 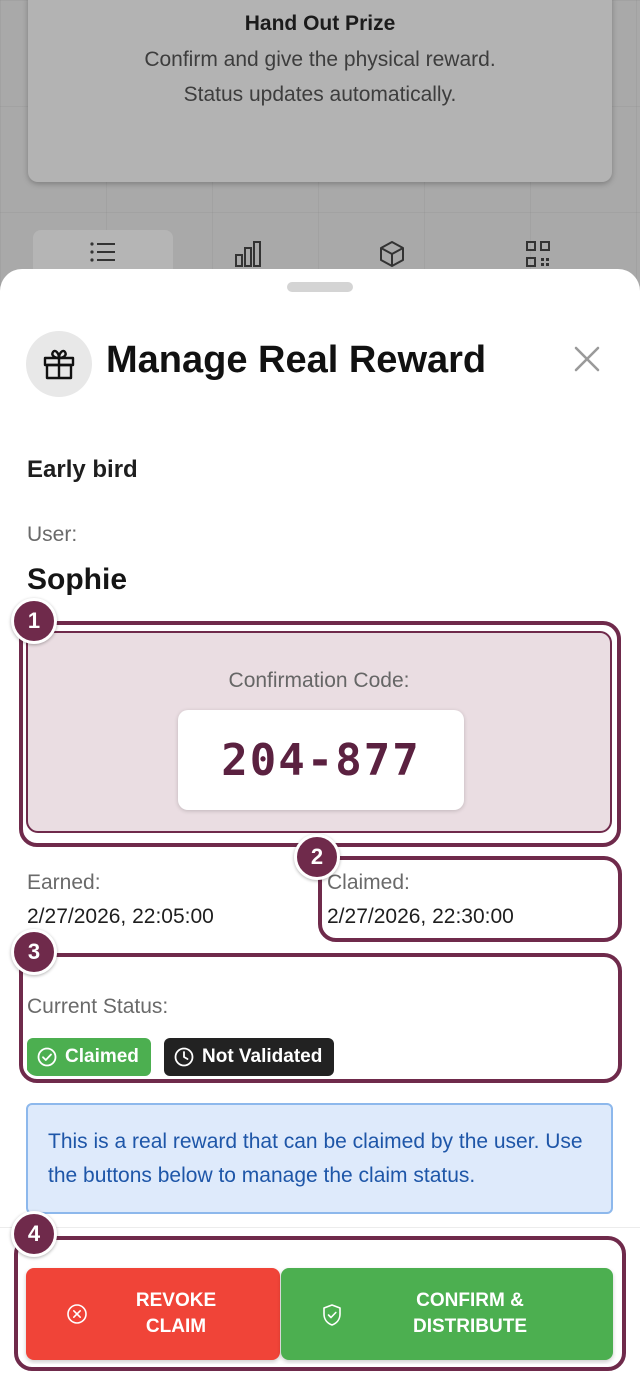 What do you see at coordinates (320, 23) in the screenshot?
I see `card-title: Hand Out Prize` at bounding box center [320, 23].